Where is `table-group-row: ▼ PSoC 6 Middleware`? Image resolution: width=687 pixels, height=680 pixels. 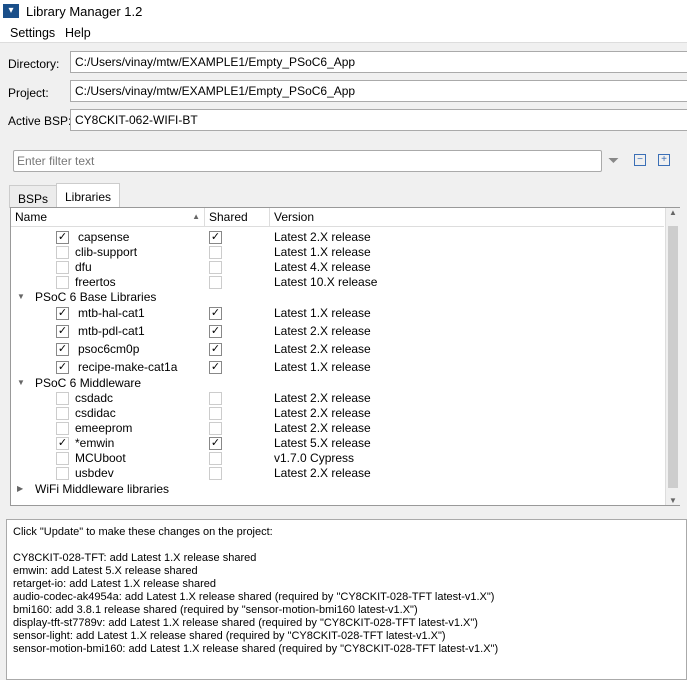
table-group-row: ▼ PSoC 6 Middleware is located at coordinates (337, 383).